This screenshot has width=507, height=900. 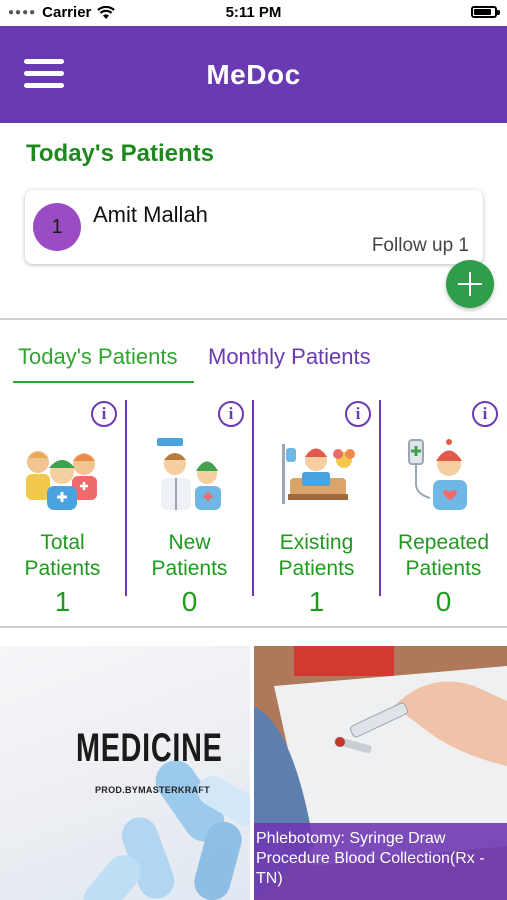 I want to click on stat-total-patients: i Total Patients 1, so click(x=62, y=509).